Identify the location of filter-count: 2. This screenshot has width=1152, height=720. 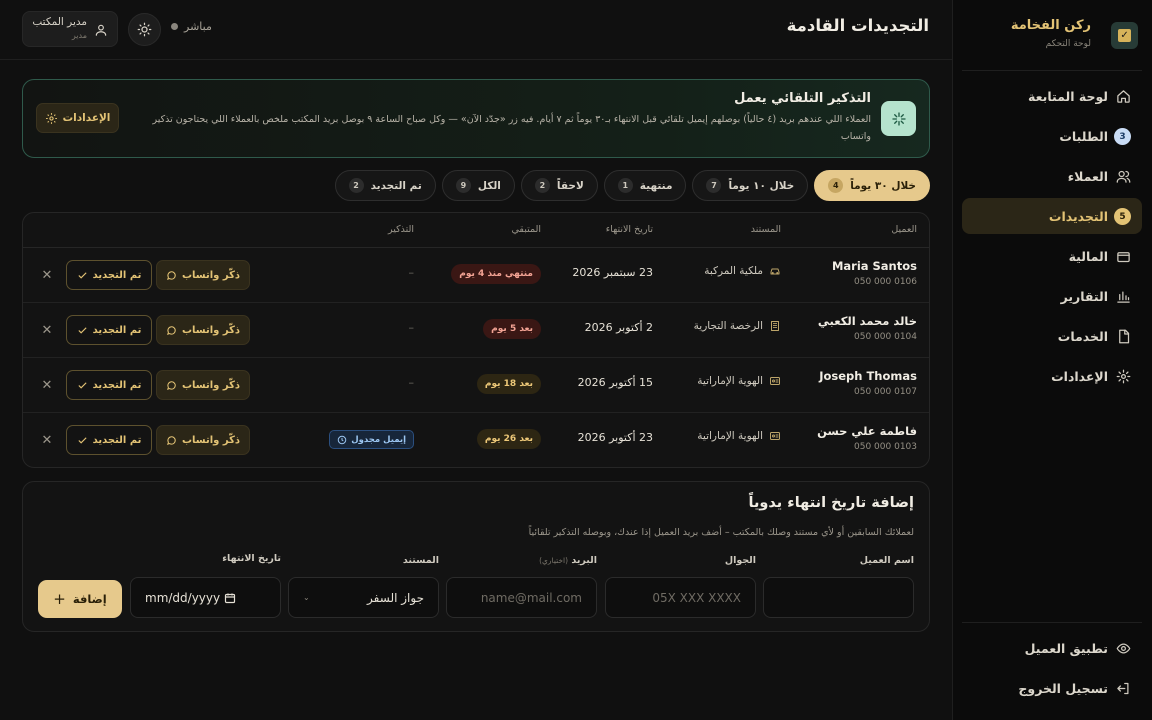
(356, 185).